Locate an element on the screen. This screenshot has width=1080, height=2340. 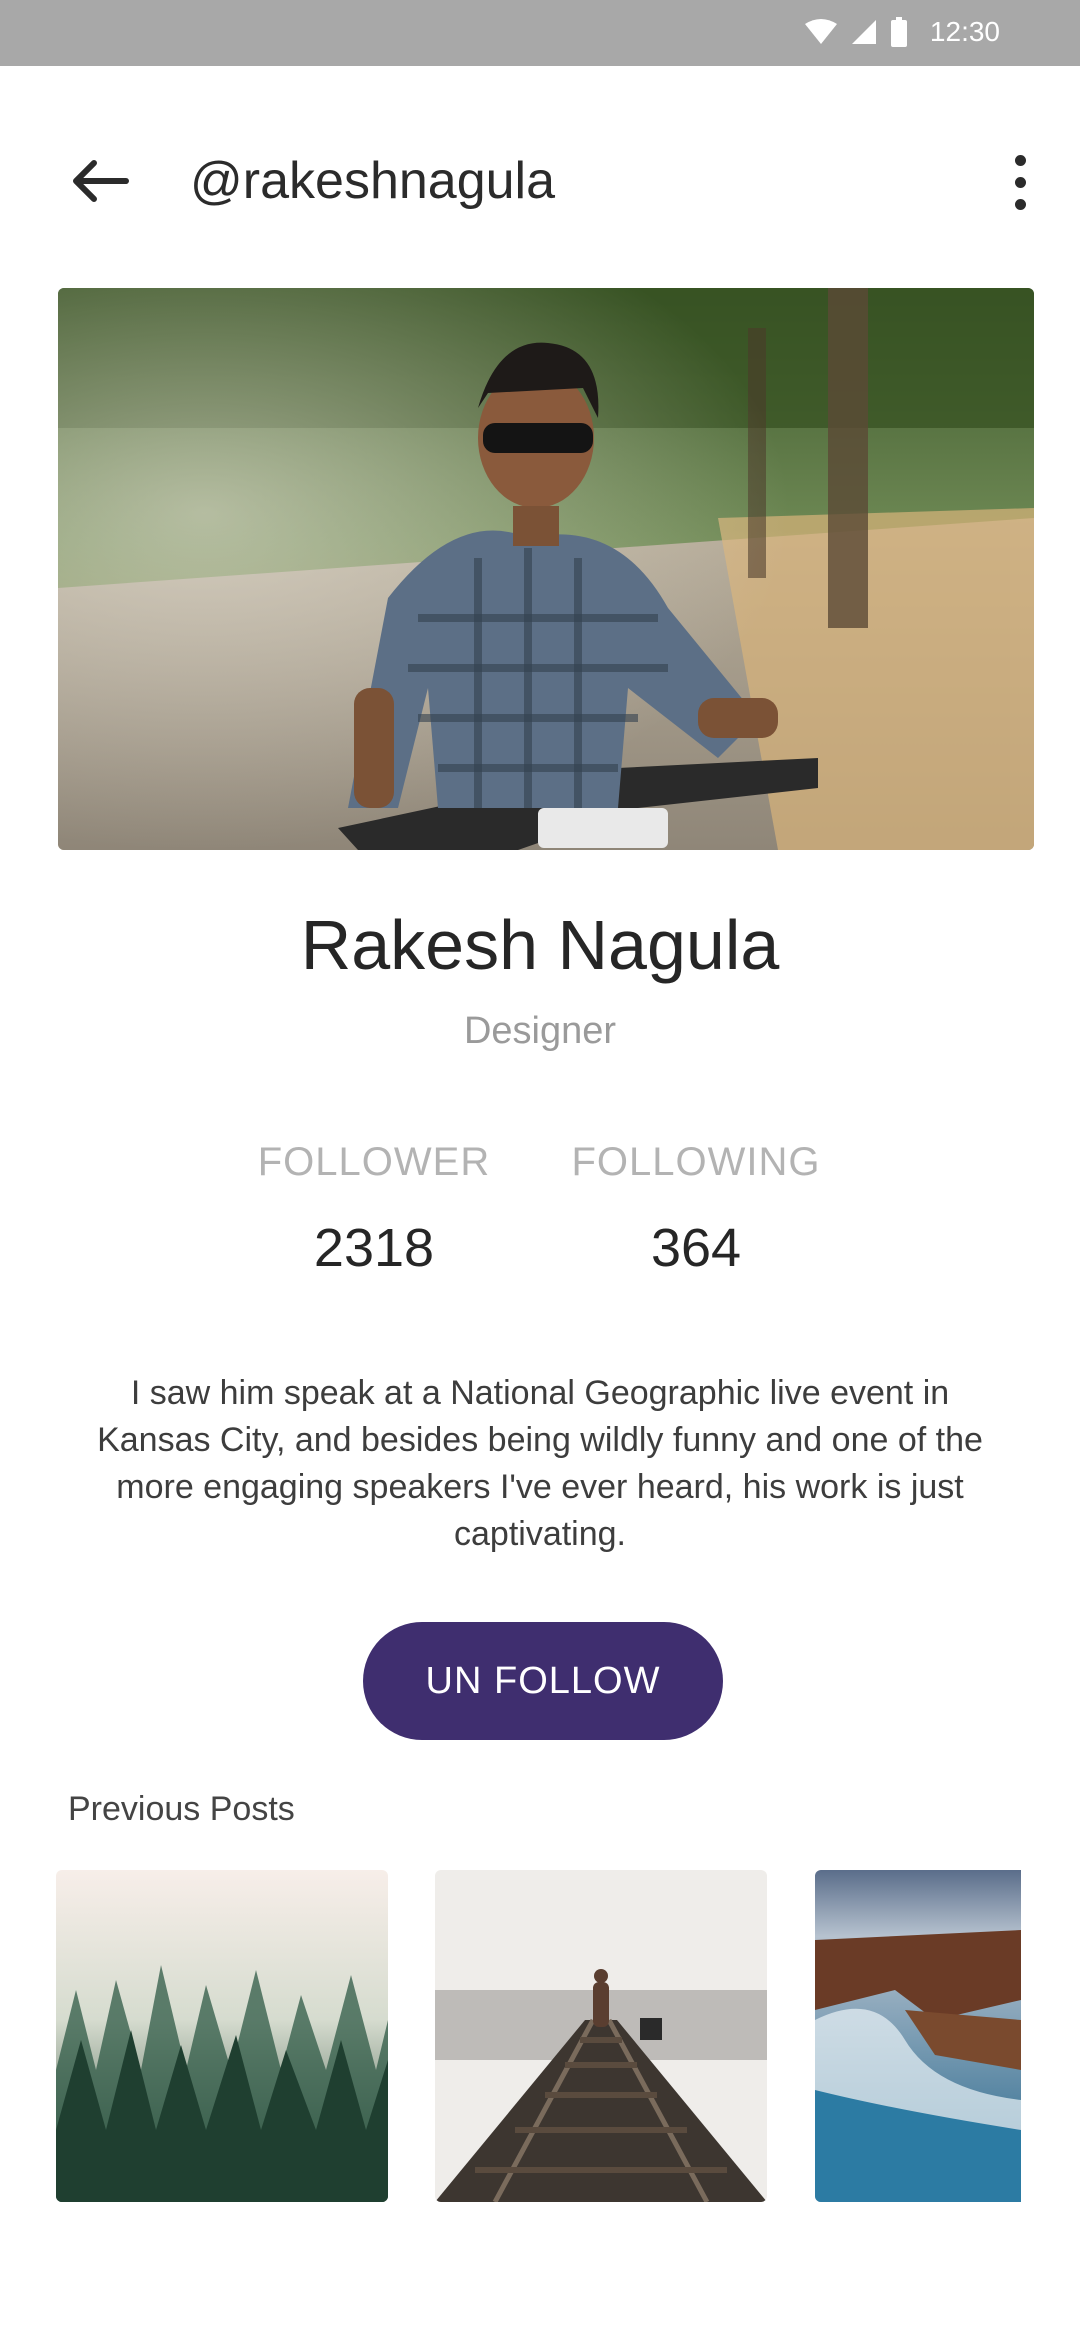
previous-posts-title: Previous Posts is located at coordinates (181, 1809).